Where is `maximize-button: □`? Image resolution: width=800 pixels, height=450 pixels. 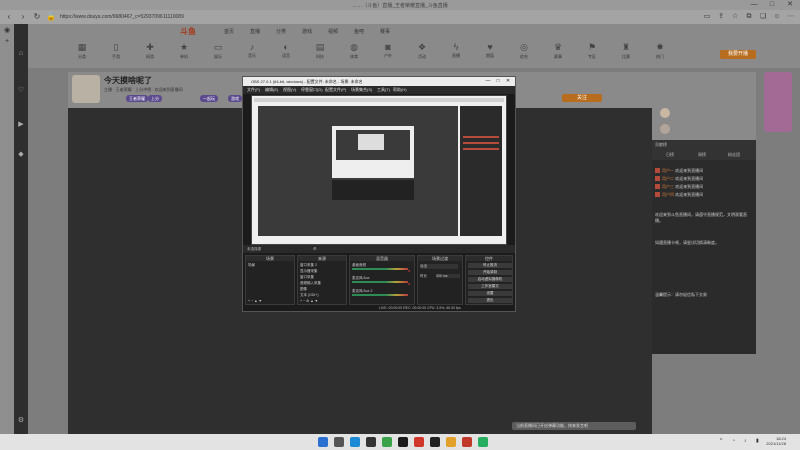
maximize-button: □ is located at coordinates (772, 5).